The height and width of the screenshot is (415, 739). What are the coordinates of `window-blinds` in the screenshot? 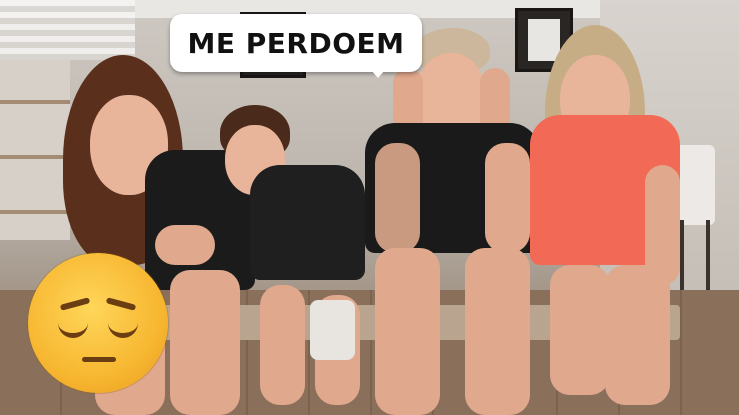 It's located at (67, 30).